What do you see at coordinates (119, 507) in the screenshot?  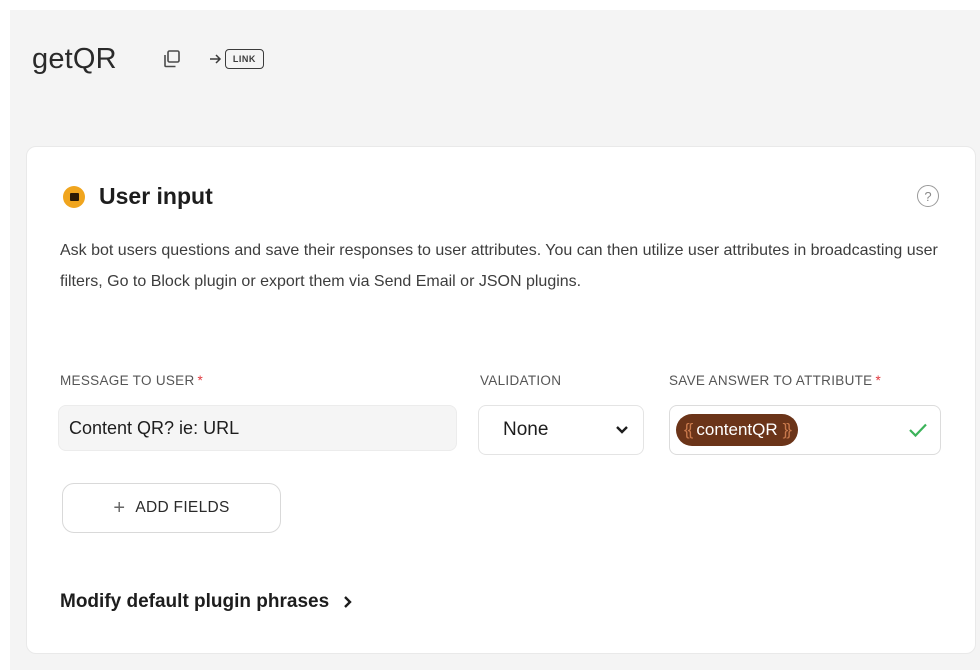 I see `plus-icon: +` at bounding box center [119, 507].